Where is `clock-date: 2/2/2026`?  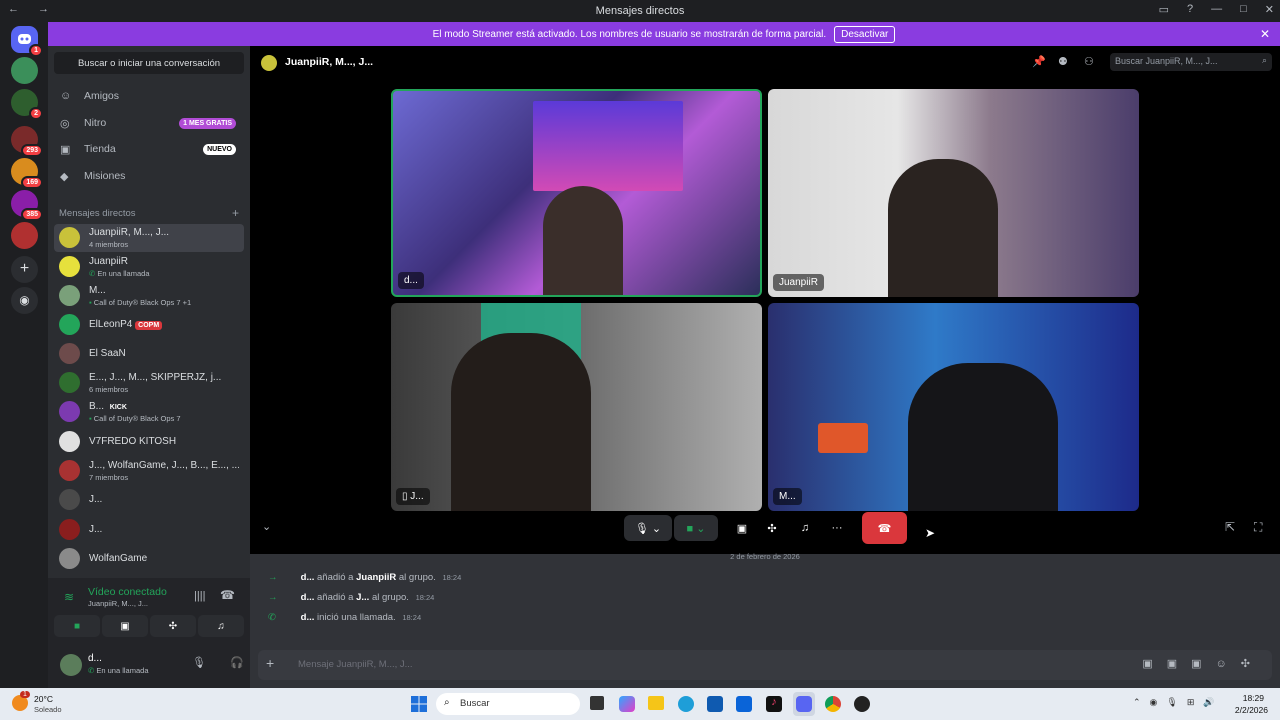 clock-date: 2/2/2026 is located at coordinates (1251, 710).